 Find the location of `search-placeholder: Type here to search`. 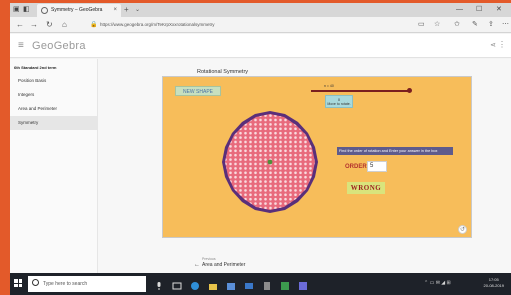

search-placeholder: Type here to search is located at coordinates (65, 284).